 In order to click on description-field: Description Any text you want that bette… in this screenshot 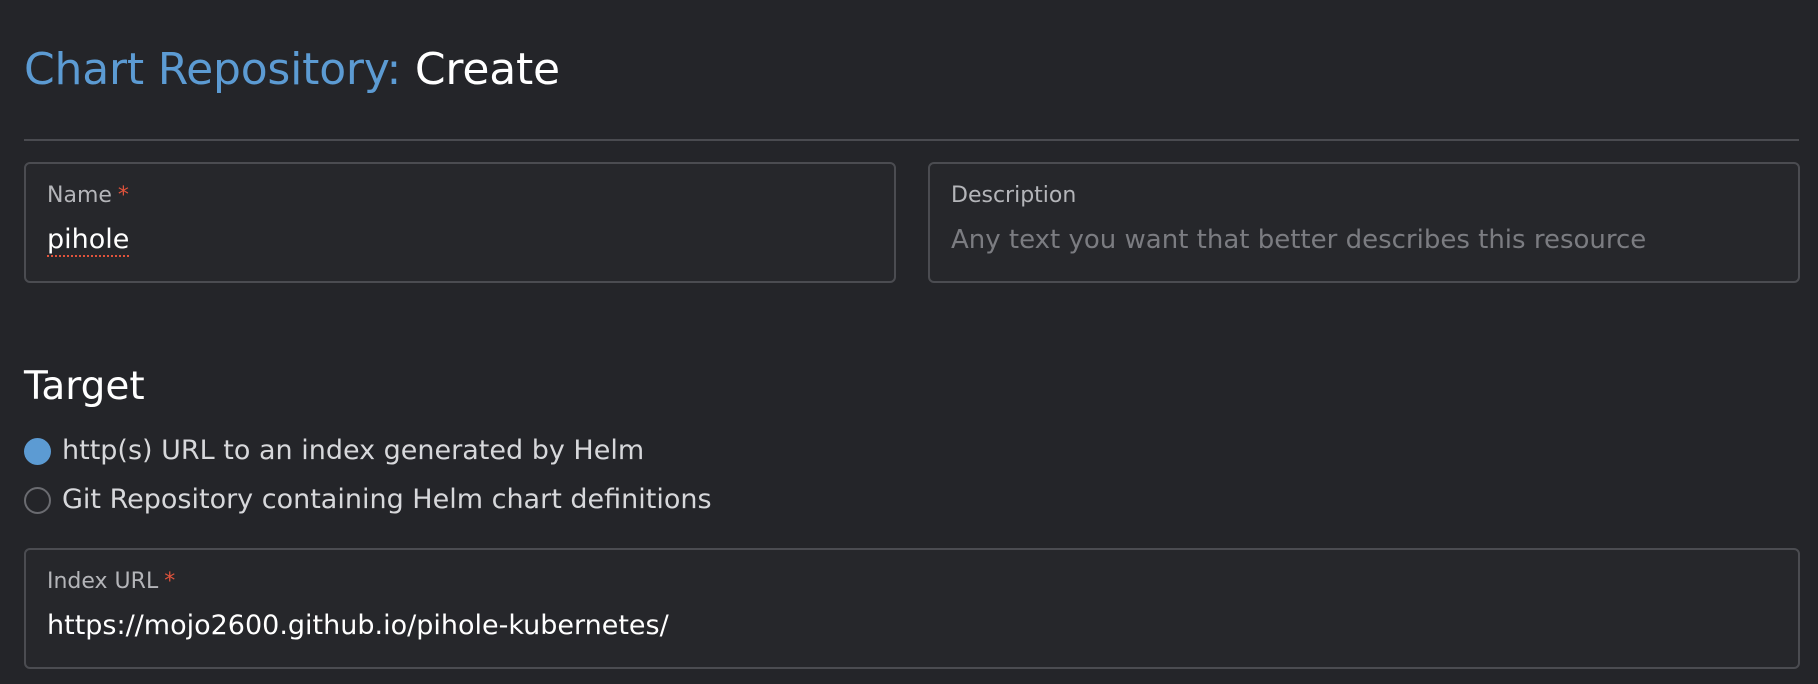, I will do `click(1364, 222)`.